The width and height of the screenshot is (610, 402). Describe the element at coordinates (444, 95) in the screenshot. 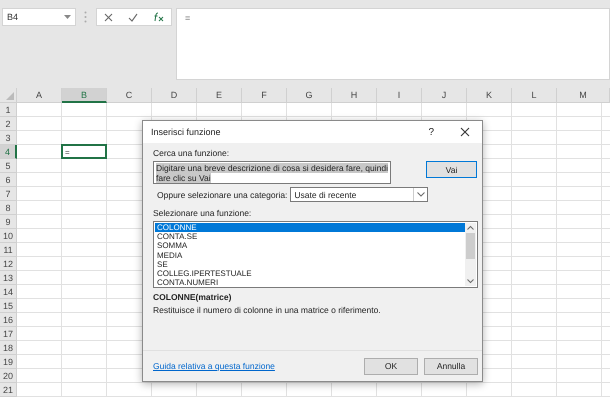

I see `column-header: J` at that location.